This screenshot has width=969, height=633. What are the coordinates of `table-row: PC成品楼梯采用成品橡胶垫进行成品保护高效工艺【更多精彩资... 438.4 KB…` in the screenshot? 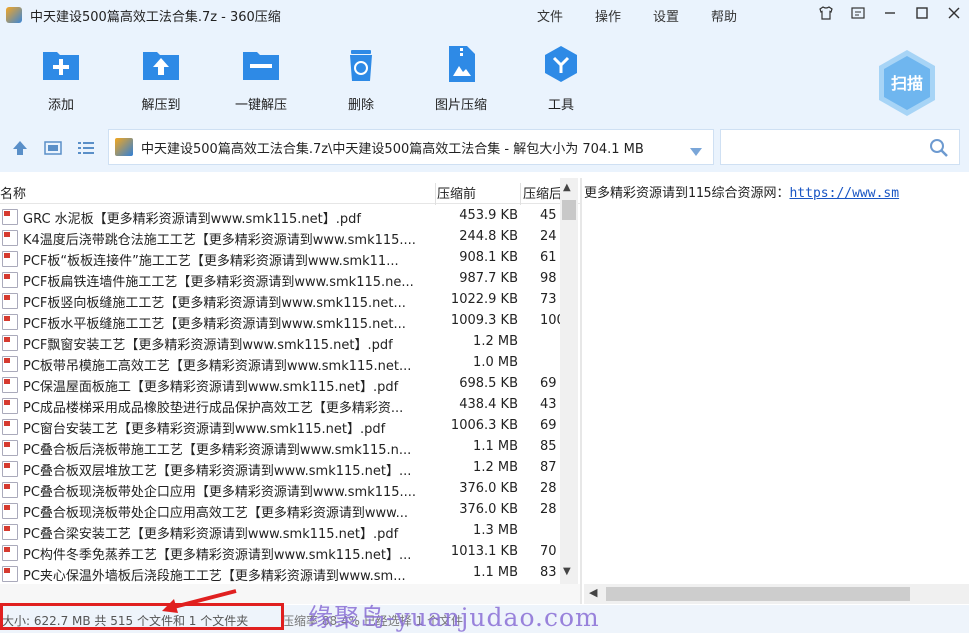 It's located at (280, 405).